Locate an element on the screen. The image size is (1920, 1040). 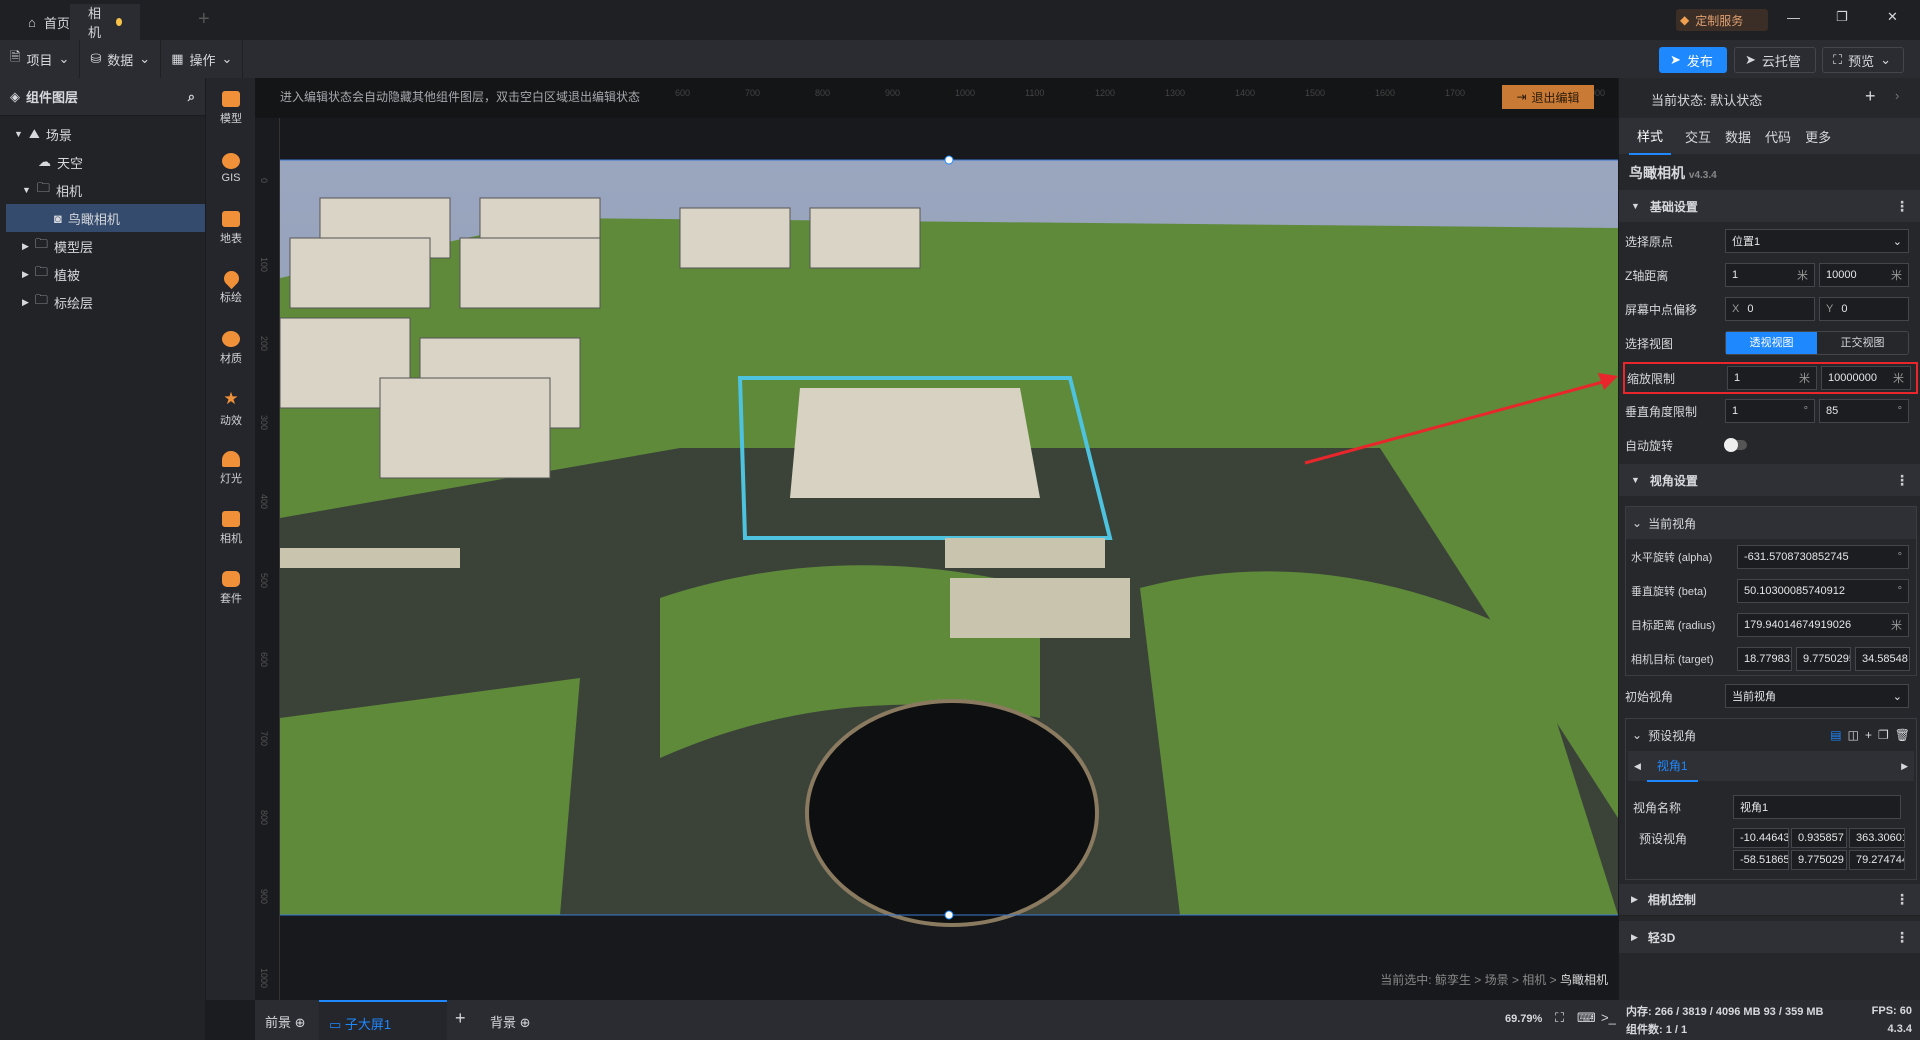
palette-camera: 相机 is located at coordinates (231, 528).